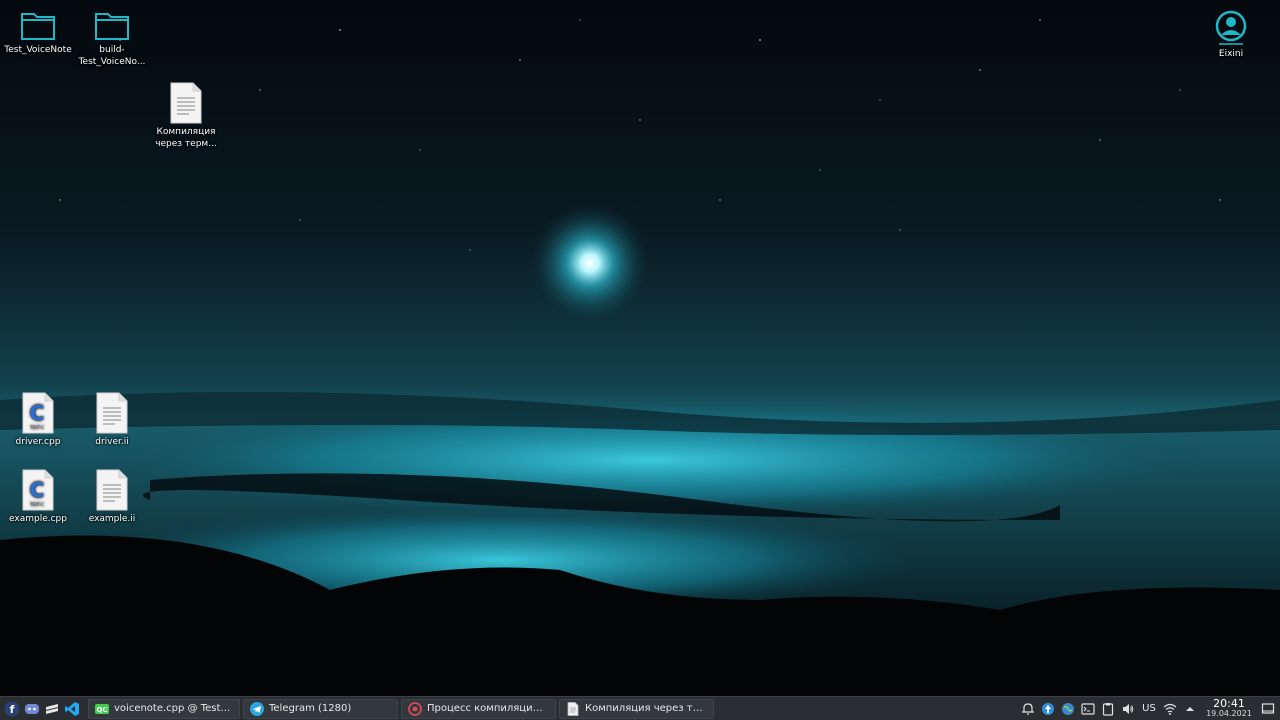 Image resolution: width=1280 pixels, height=720 pixels. I want to click on discord-launcher, so click(32, 709).